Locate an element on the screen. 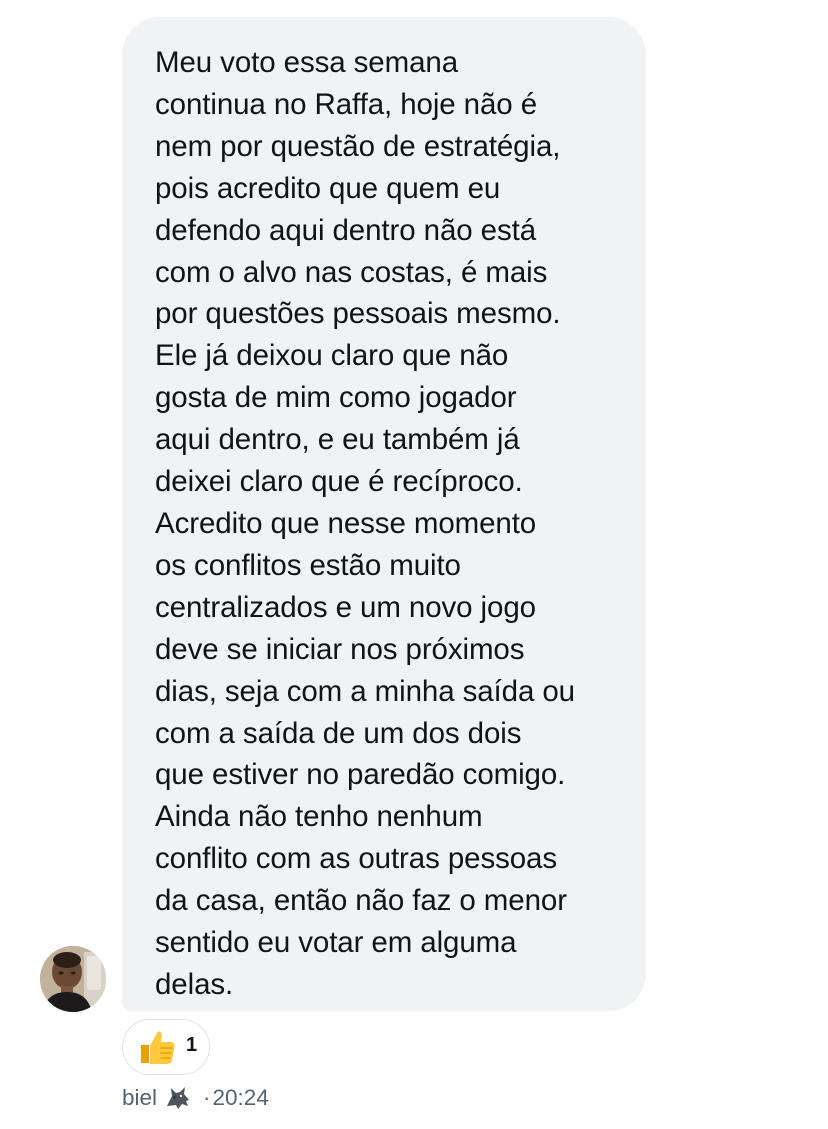 The image size is (828, 1129). message-line: Ainda não tenho nenhum is located at coordinates (319, 817).